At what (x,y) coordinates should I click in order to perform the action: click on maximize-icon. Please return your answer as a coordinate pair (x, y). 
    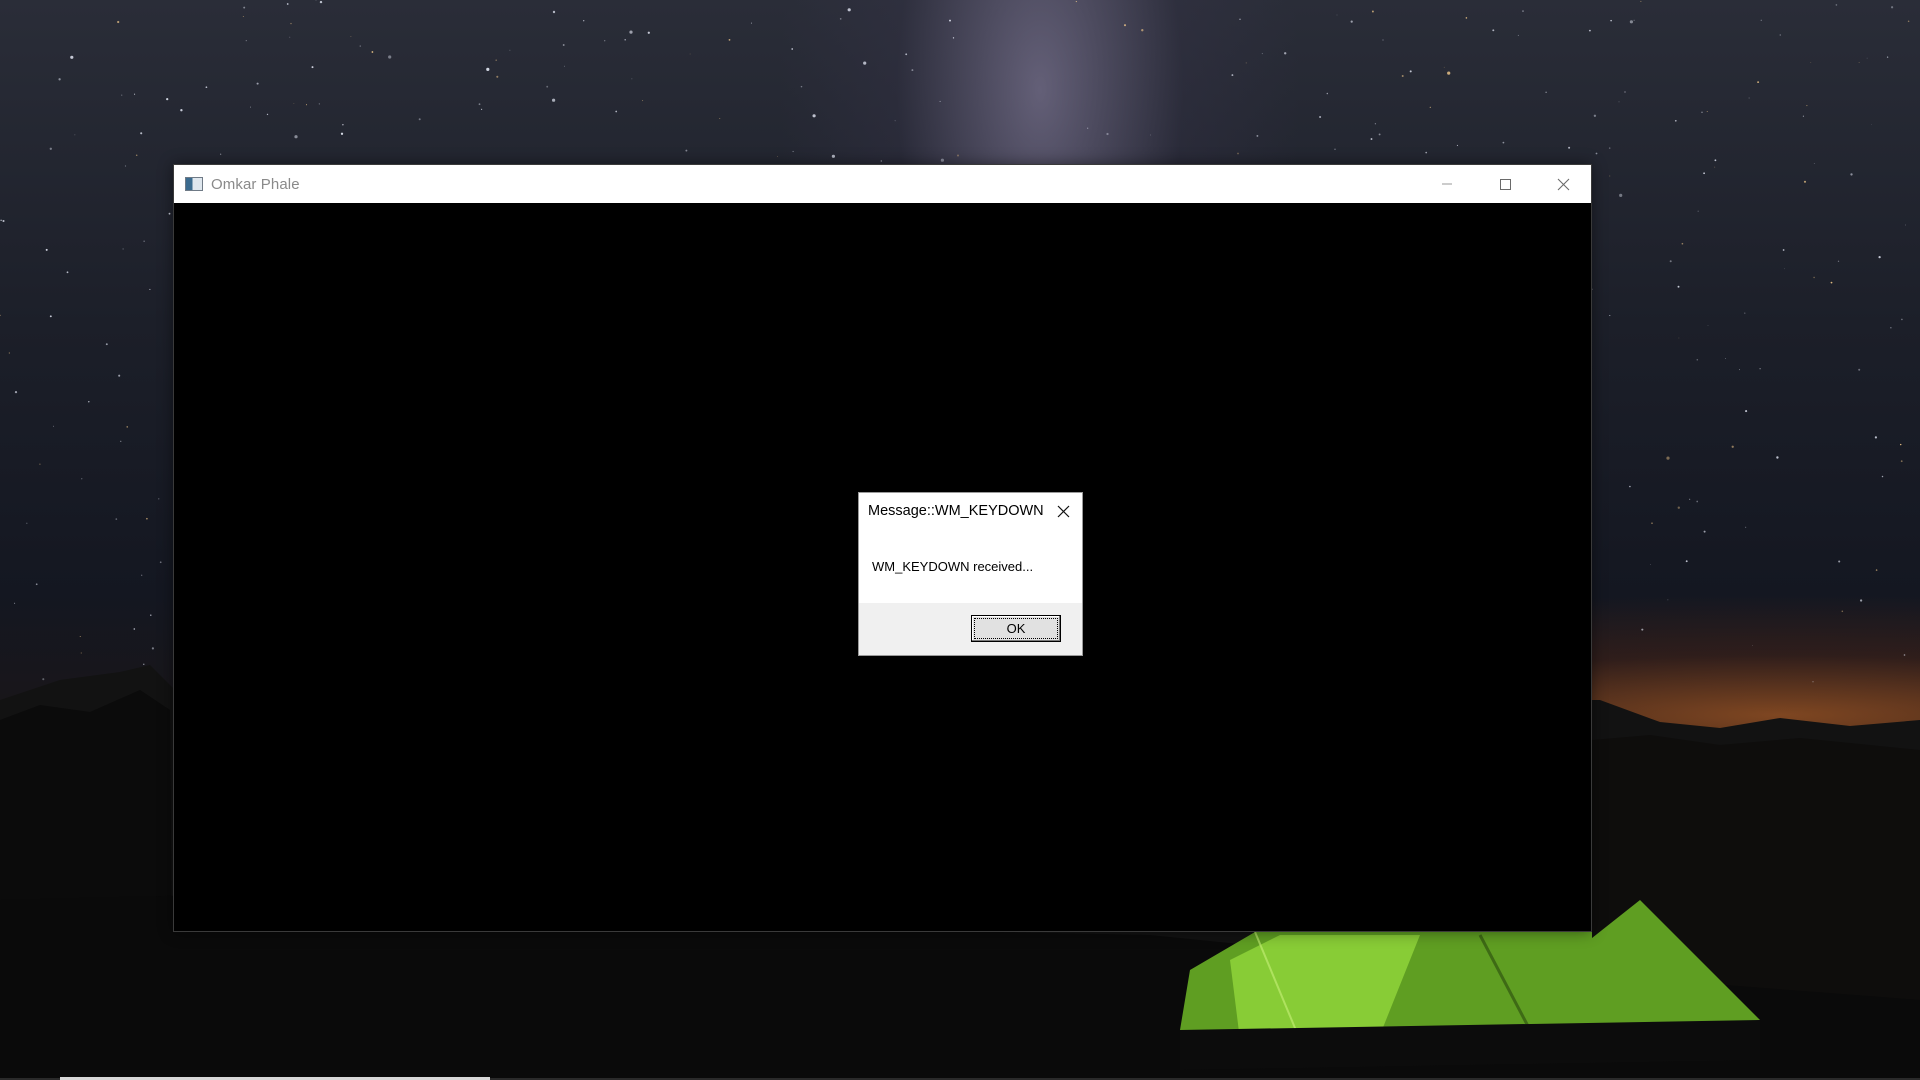
    Looking at the image, I should click on (1505, 184).